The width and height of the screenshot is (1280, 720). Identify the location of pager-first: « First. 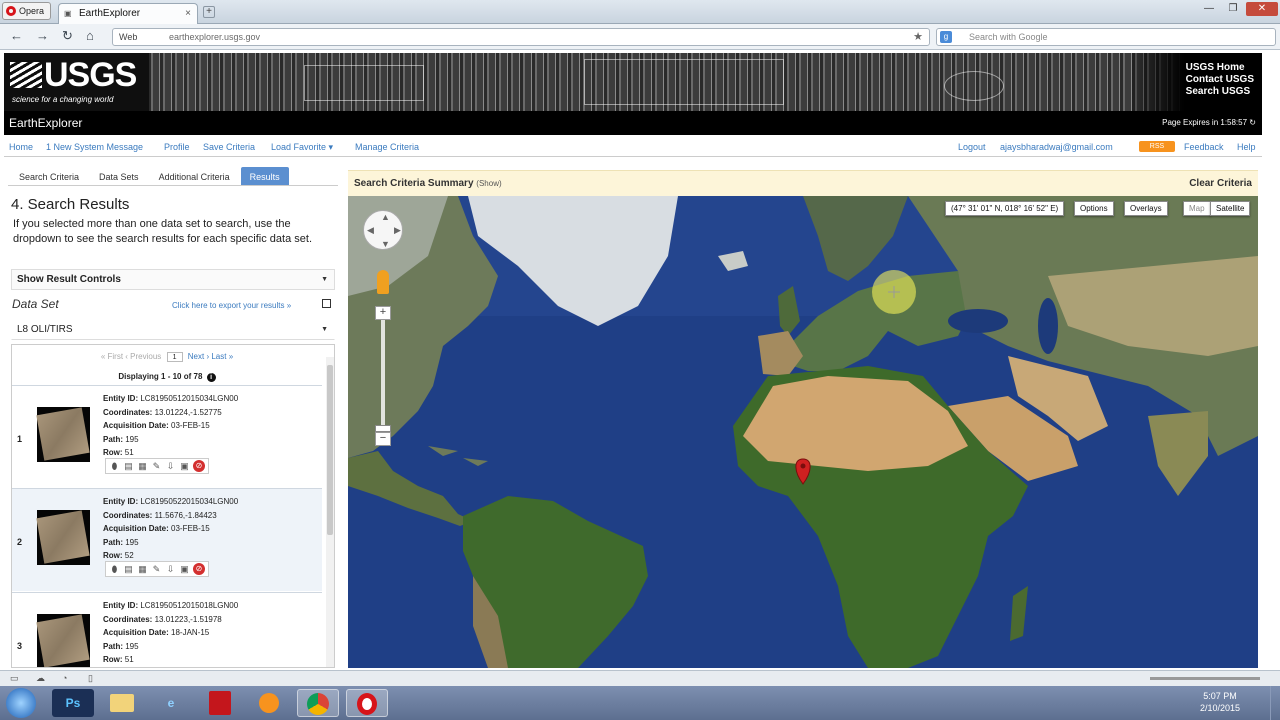
(112, 356).